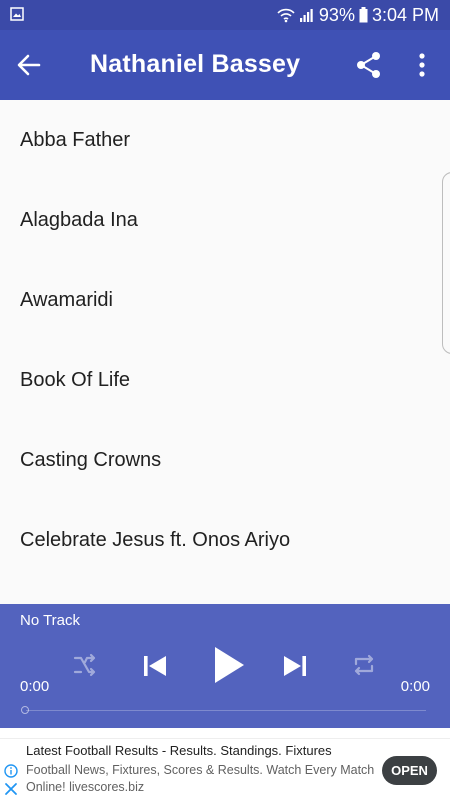  I want to click on song-item: Abba Father, so click(225, 140).